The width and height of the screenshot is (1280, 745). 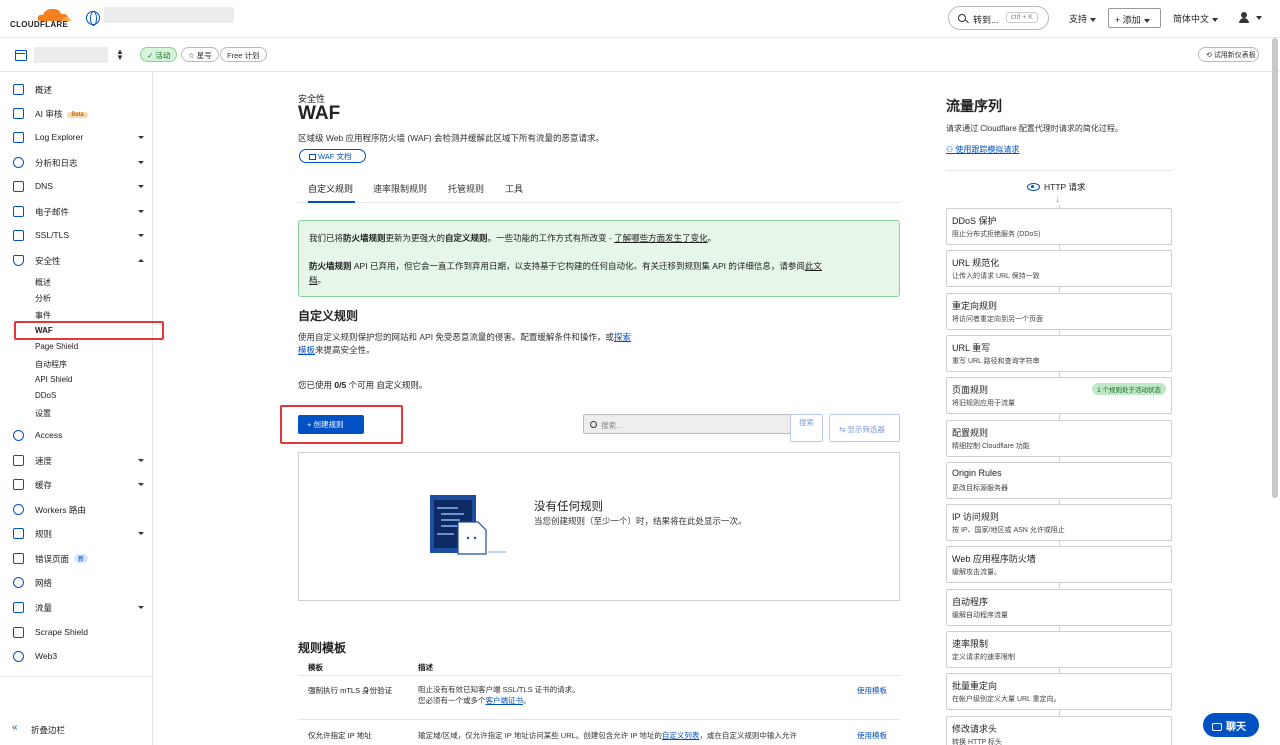 What do you see at coordinates (43, 413) in the screenshot?
I see `sidebar-sub-settings: 设置` at bounding box center [43, 413].